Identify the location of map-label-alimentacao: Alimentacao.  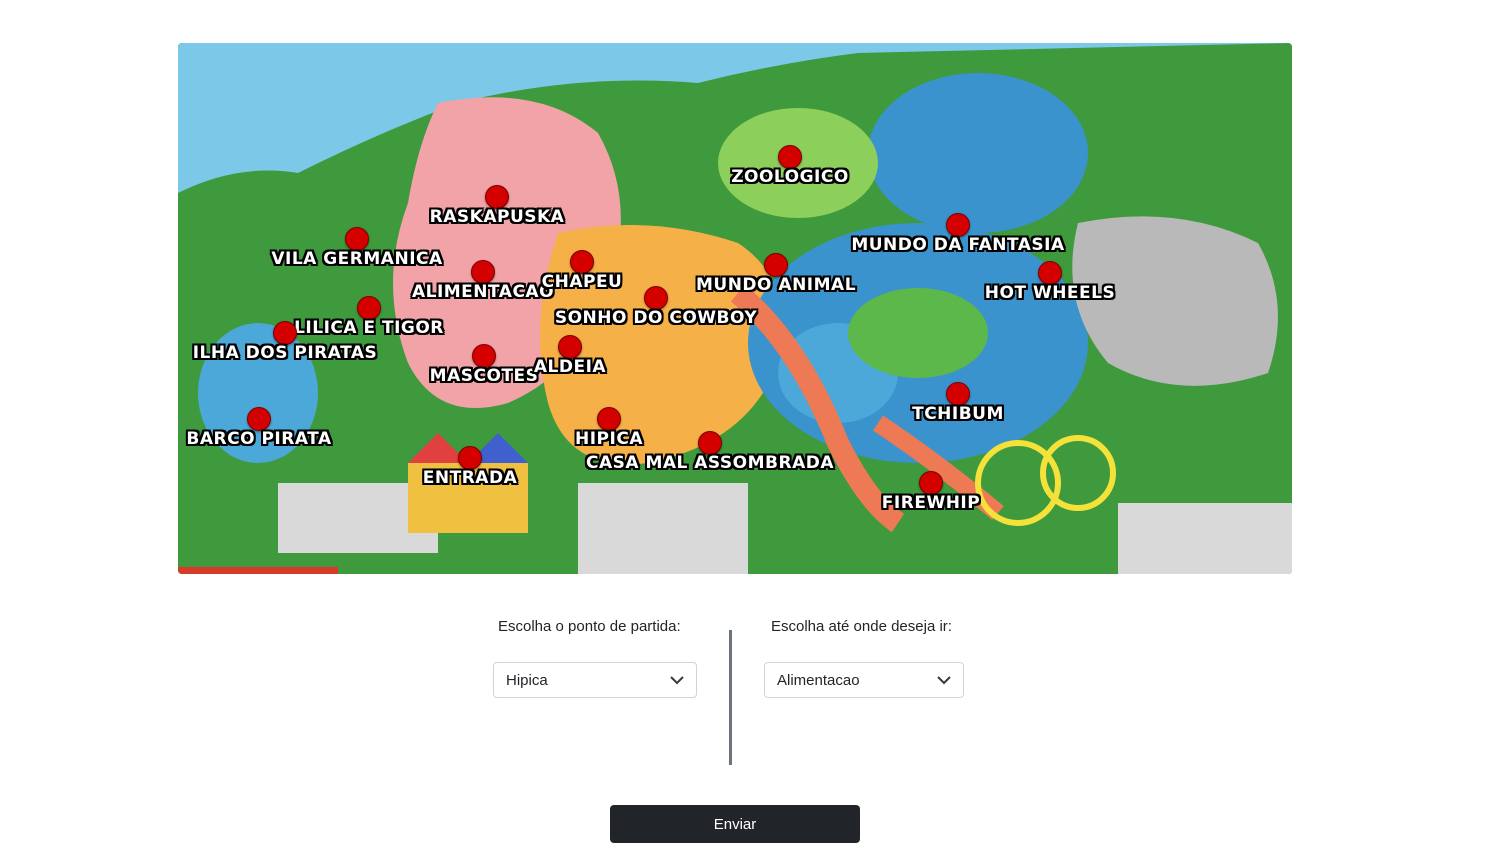
(483, 292).